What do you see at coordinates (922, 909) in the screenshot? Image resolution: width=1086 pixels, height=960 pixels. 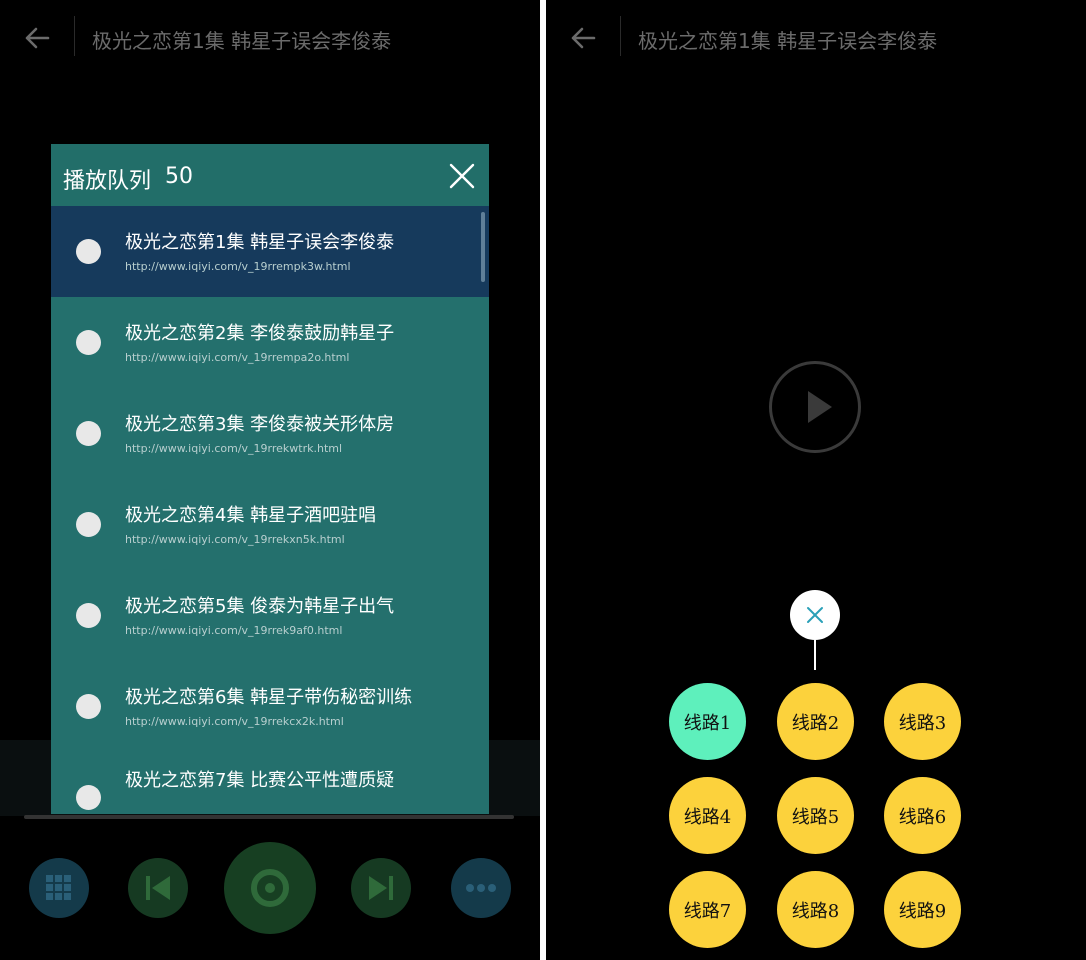 I see `route-9-button: 线路9` at bounding box center [922, 909].